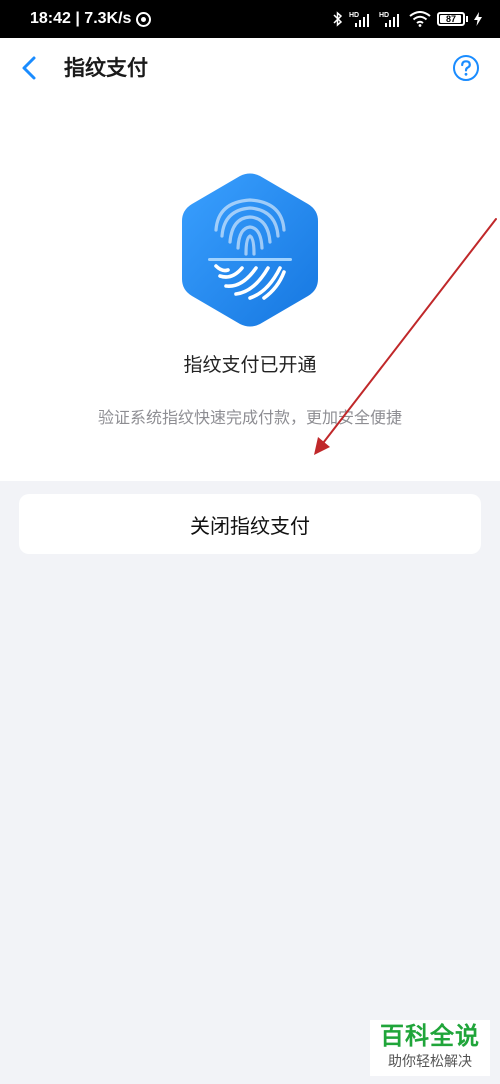 The image size is (500, 1084). What do you see at coordinates (407, 19) in the screenshot?
I see `status-icons: HD HD 87` at bounding box center [407, 19].